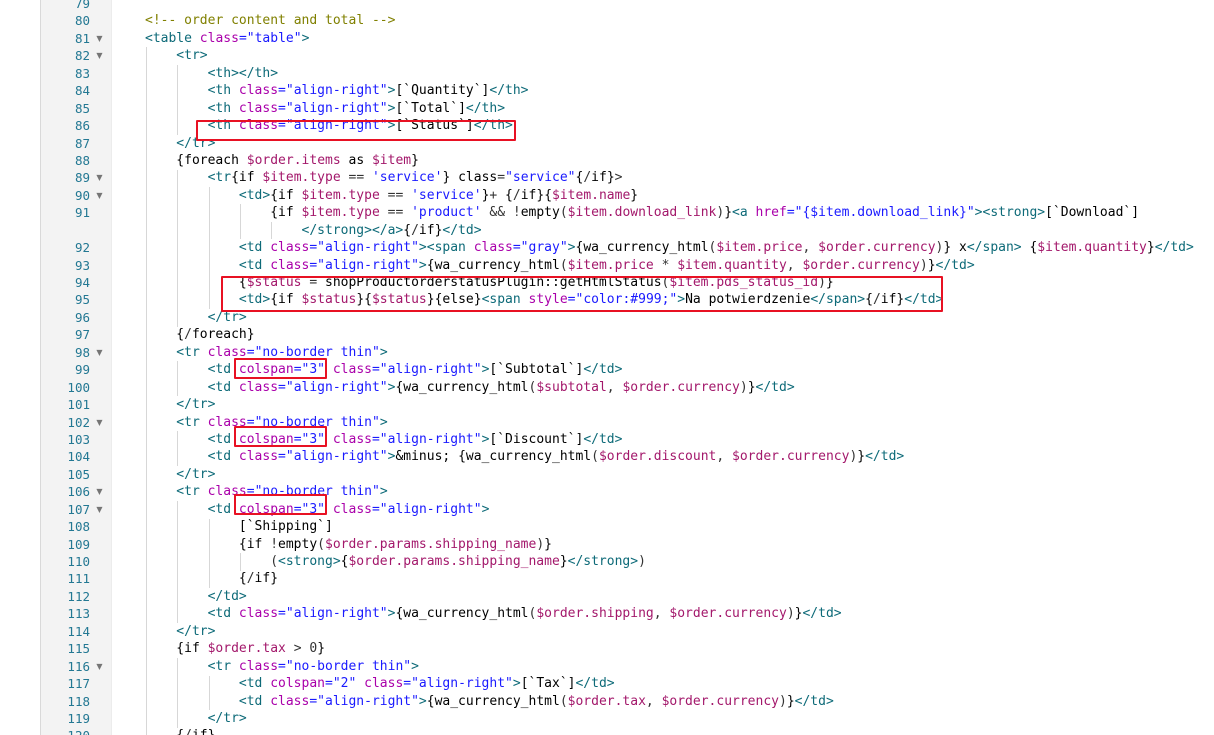 The height and width of the screenshot is (735, 1214). I want to click on code-line: </td>, so click(653, 596).